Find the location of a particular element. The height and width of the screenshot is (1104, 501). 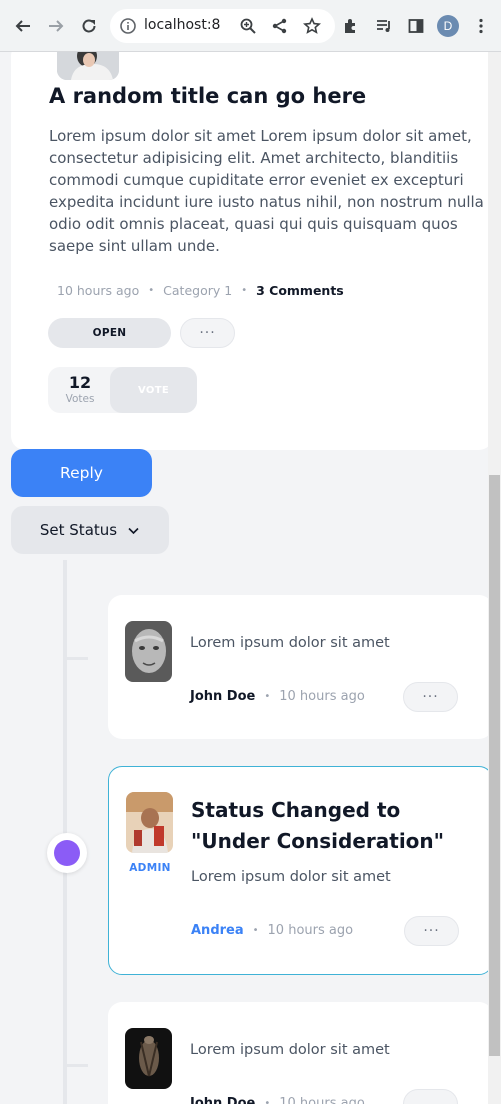

reload-icon is located at coordinates (89, 26).